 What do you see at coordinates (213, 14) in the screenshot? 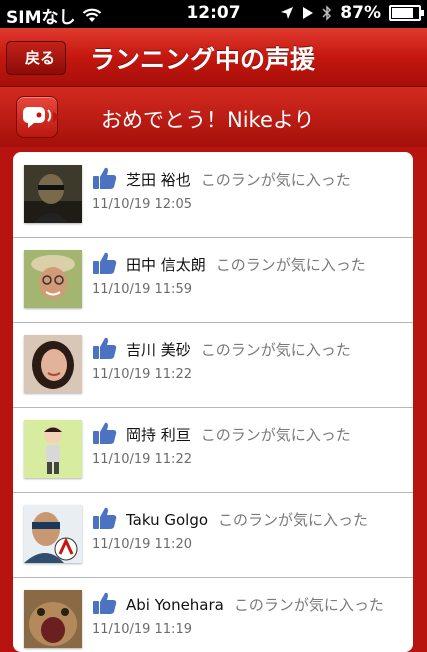
I see `status-bar: SIMなし 12:07 87%` at bounding box center [213, 14].